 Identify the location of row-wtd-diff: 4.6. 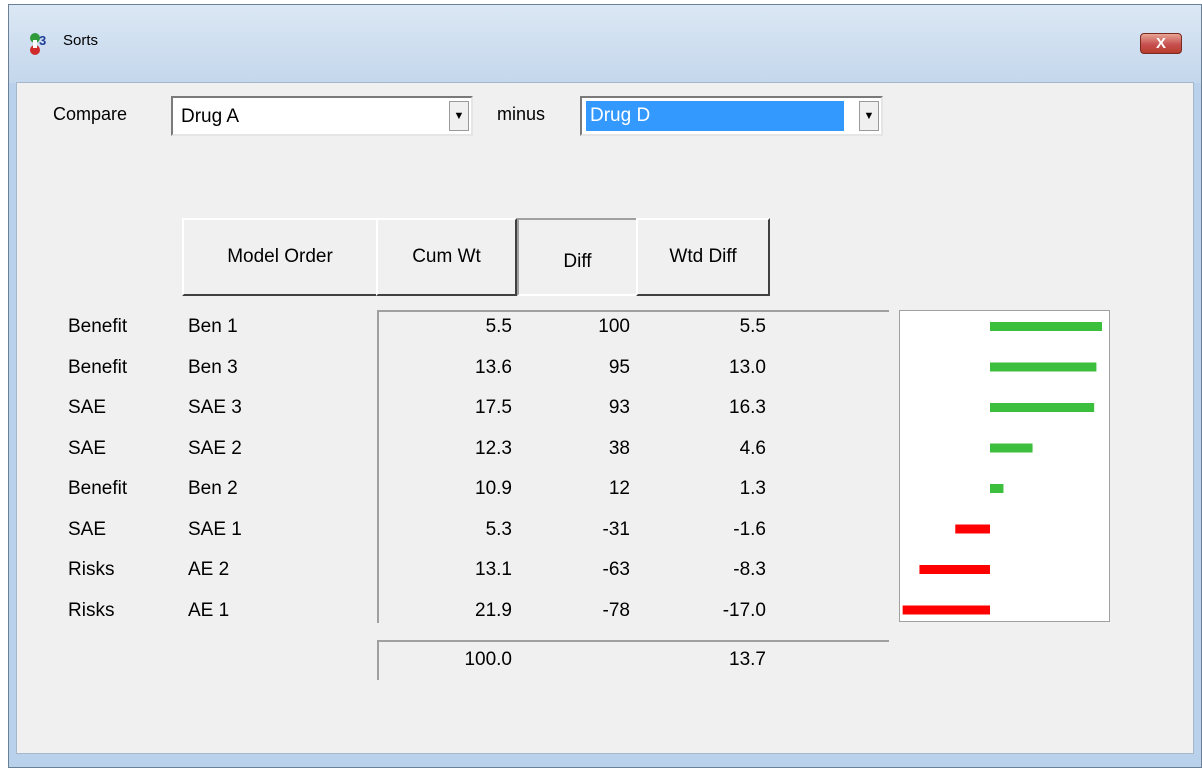
(752, 448).